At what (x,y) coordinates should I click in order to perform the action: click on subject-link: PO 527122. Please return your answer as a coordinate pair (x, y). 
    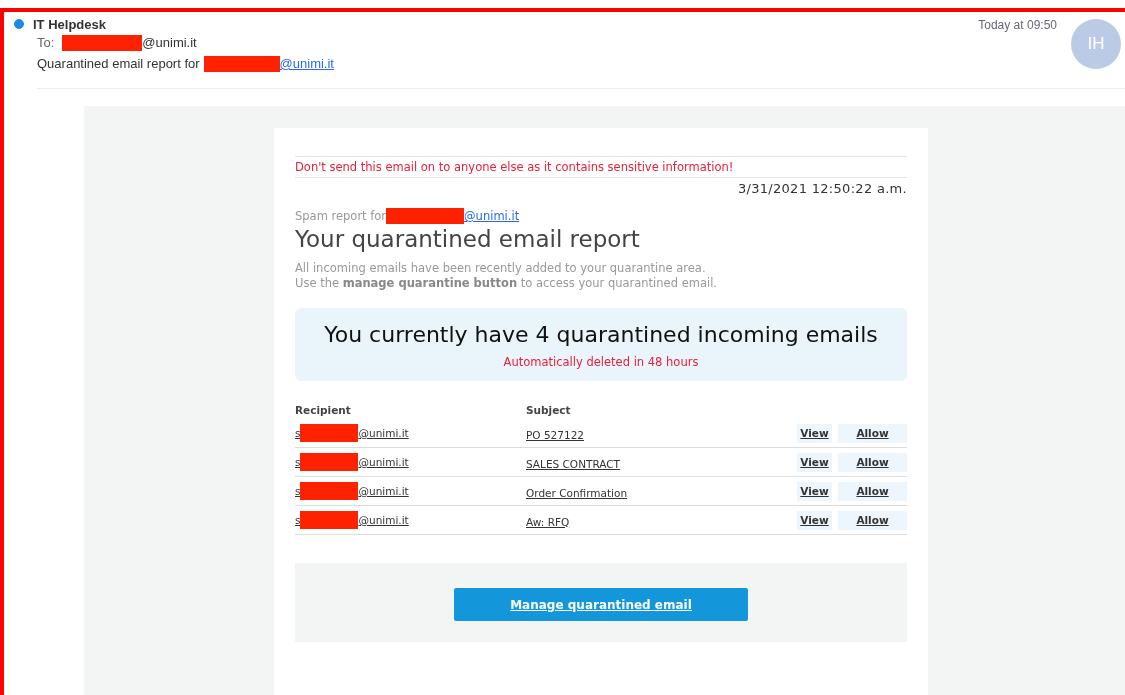
    Looking at the image, I should click on (555, 434).